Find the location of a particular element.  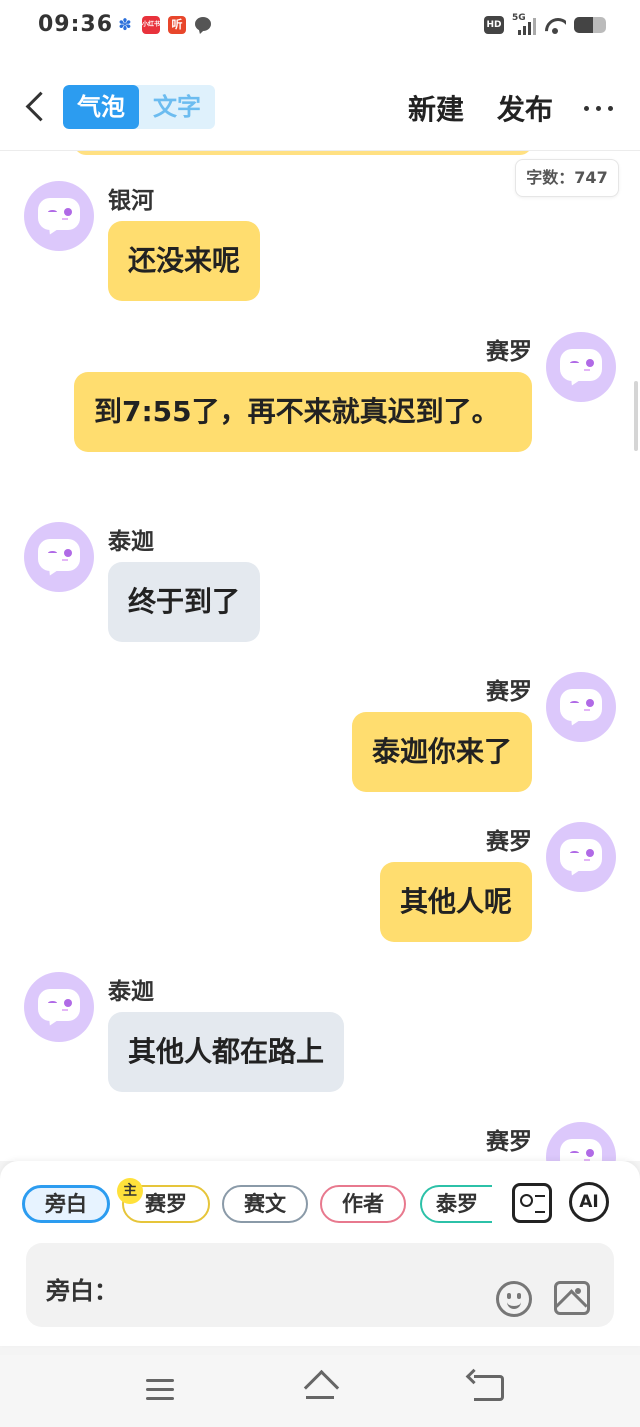

network-type: 5G is located at coordinates (519, 18).